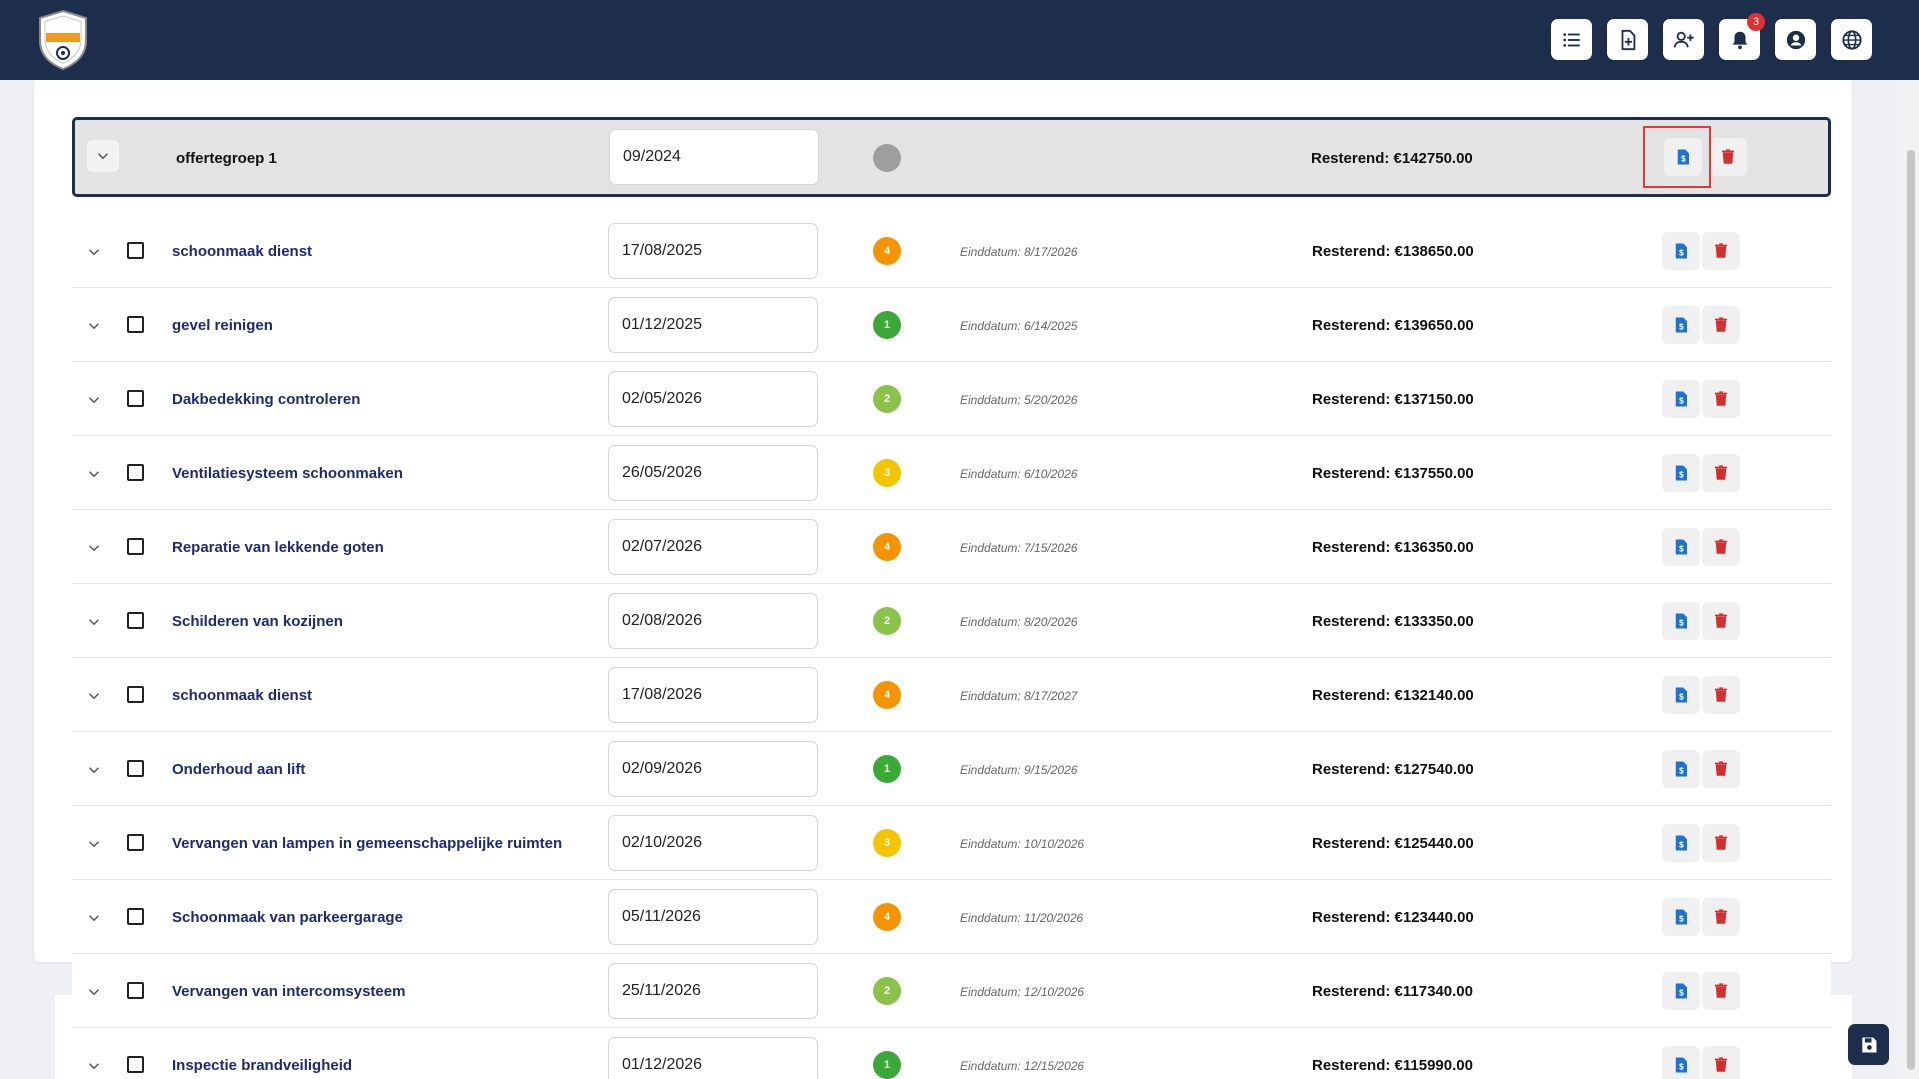 This screenshot has height=1079, width=1919. Describe the element at coordinates (1019, 400) in the screenshot. I see `end-date-label: Einddatum: 5/20/2026` at that location.